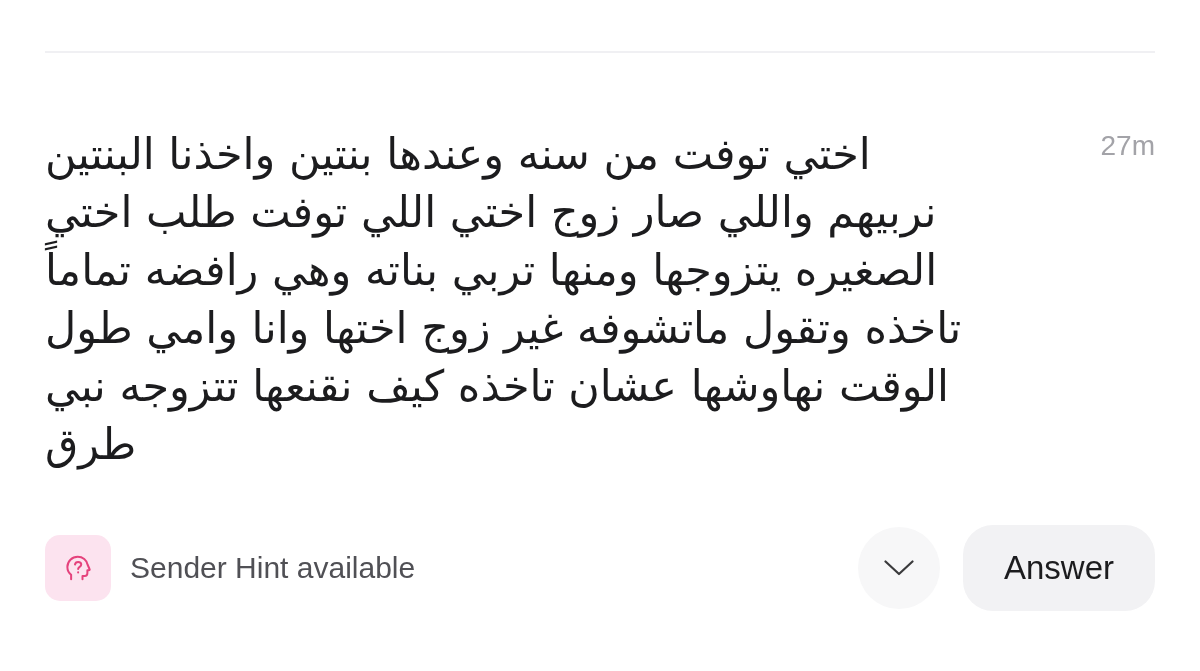  Describe the element at coordinates (273, 568) in the screenshot. I see `hint-label: Sender Hint available` at that location.